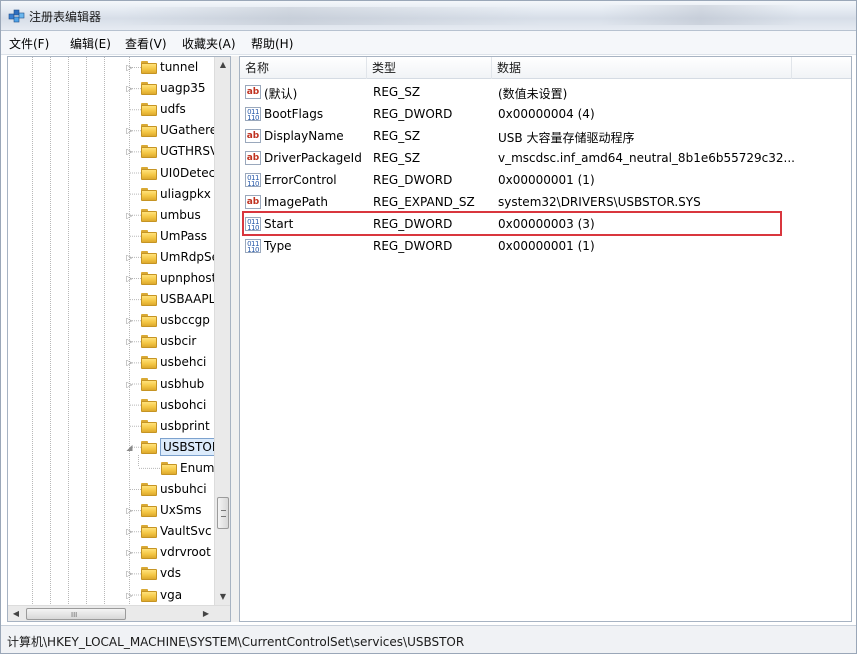 This screenshot has height=654, width=857. I want to click on tree-horizontal-scrollbar: ◀ III ▶, so click(119, 613).